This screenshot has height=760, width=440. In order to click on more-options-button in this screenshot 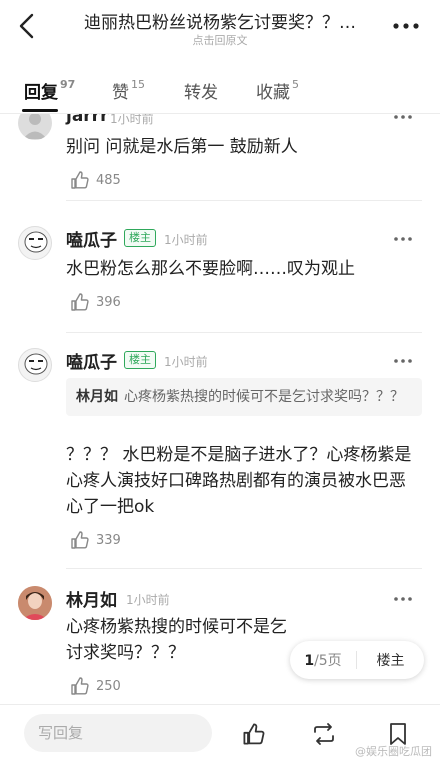, I will do `click(406, 26)`.